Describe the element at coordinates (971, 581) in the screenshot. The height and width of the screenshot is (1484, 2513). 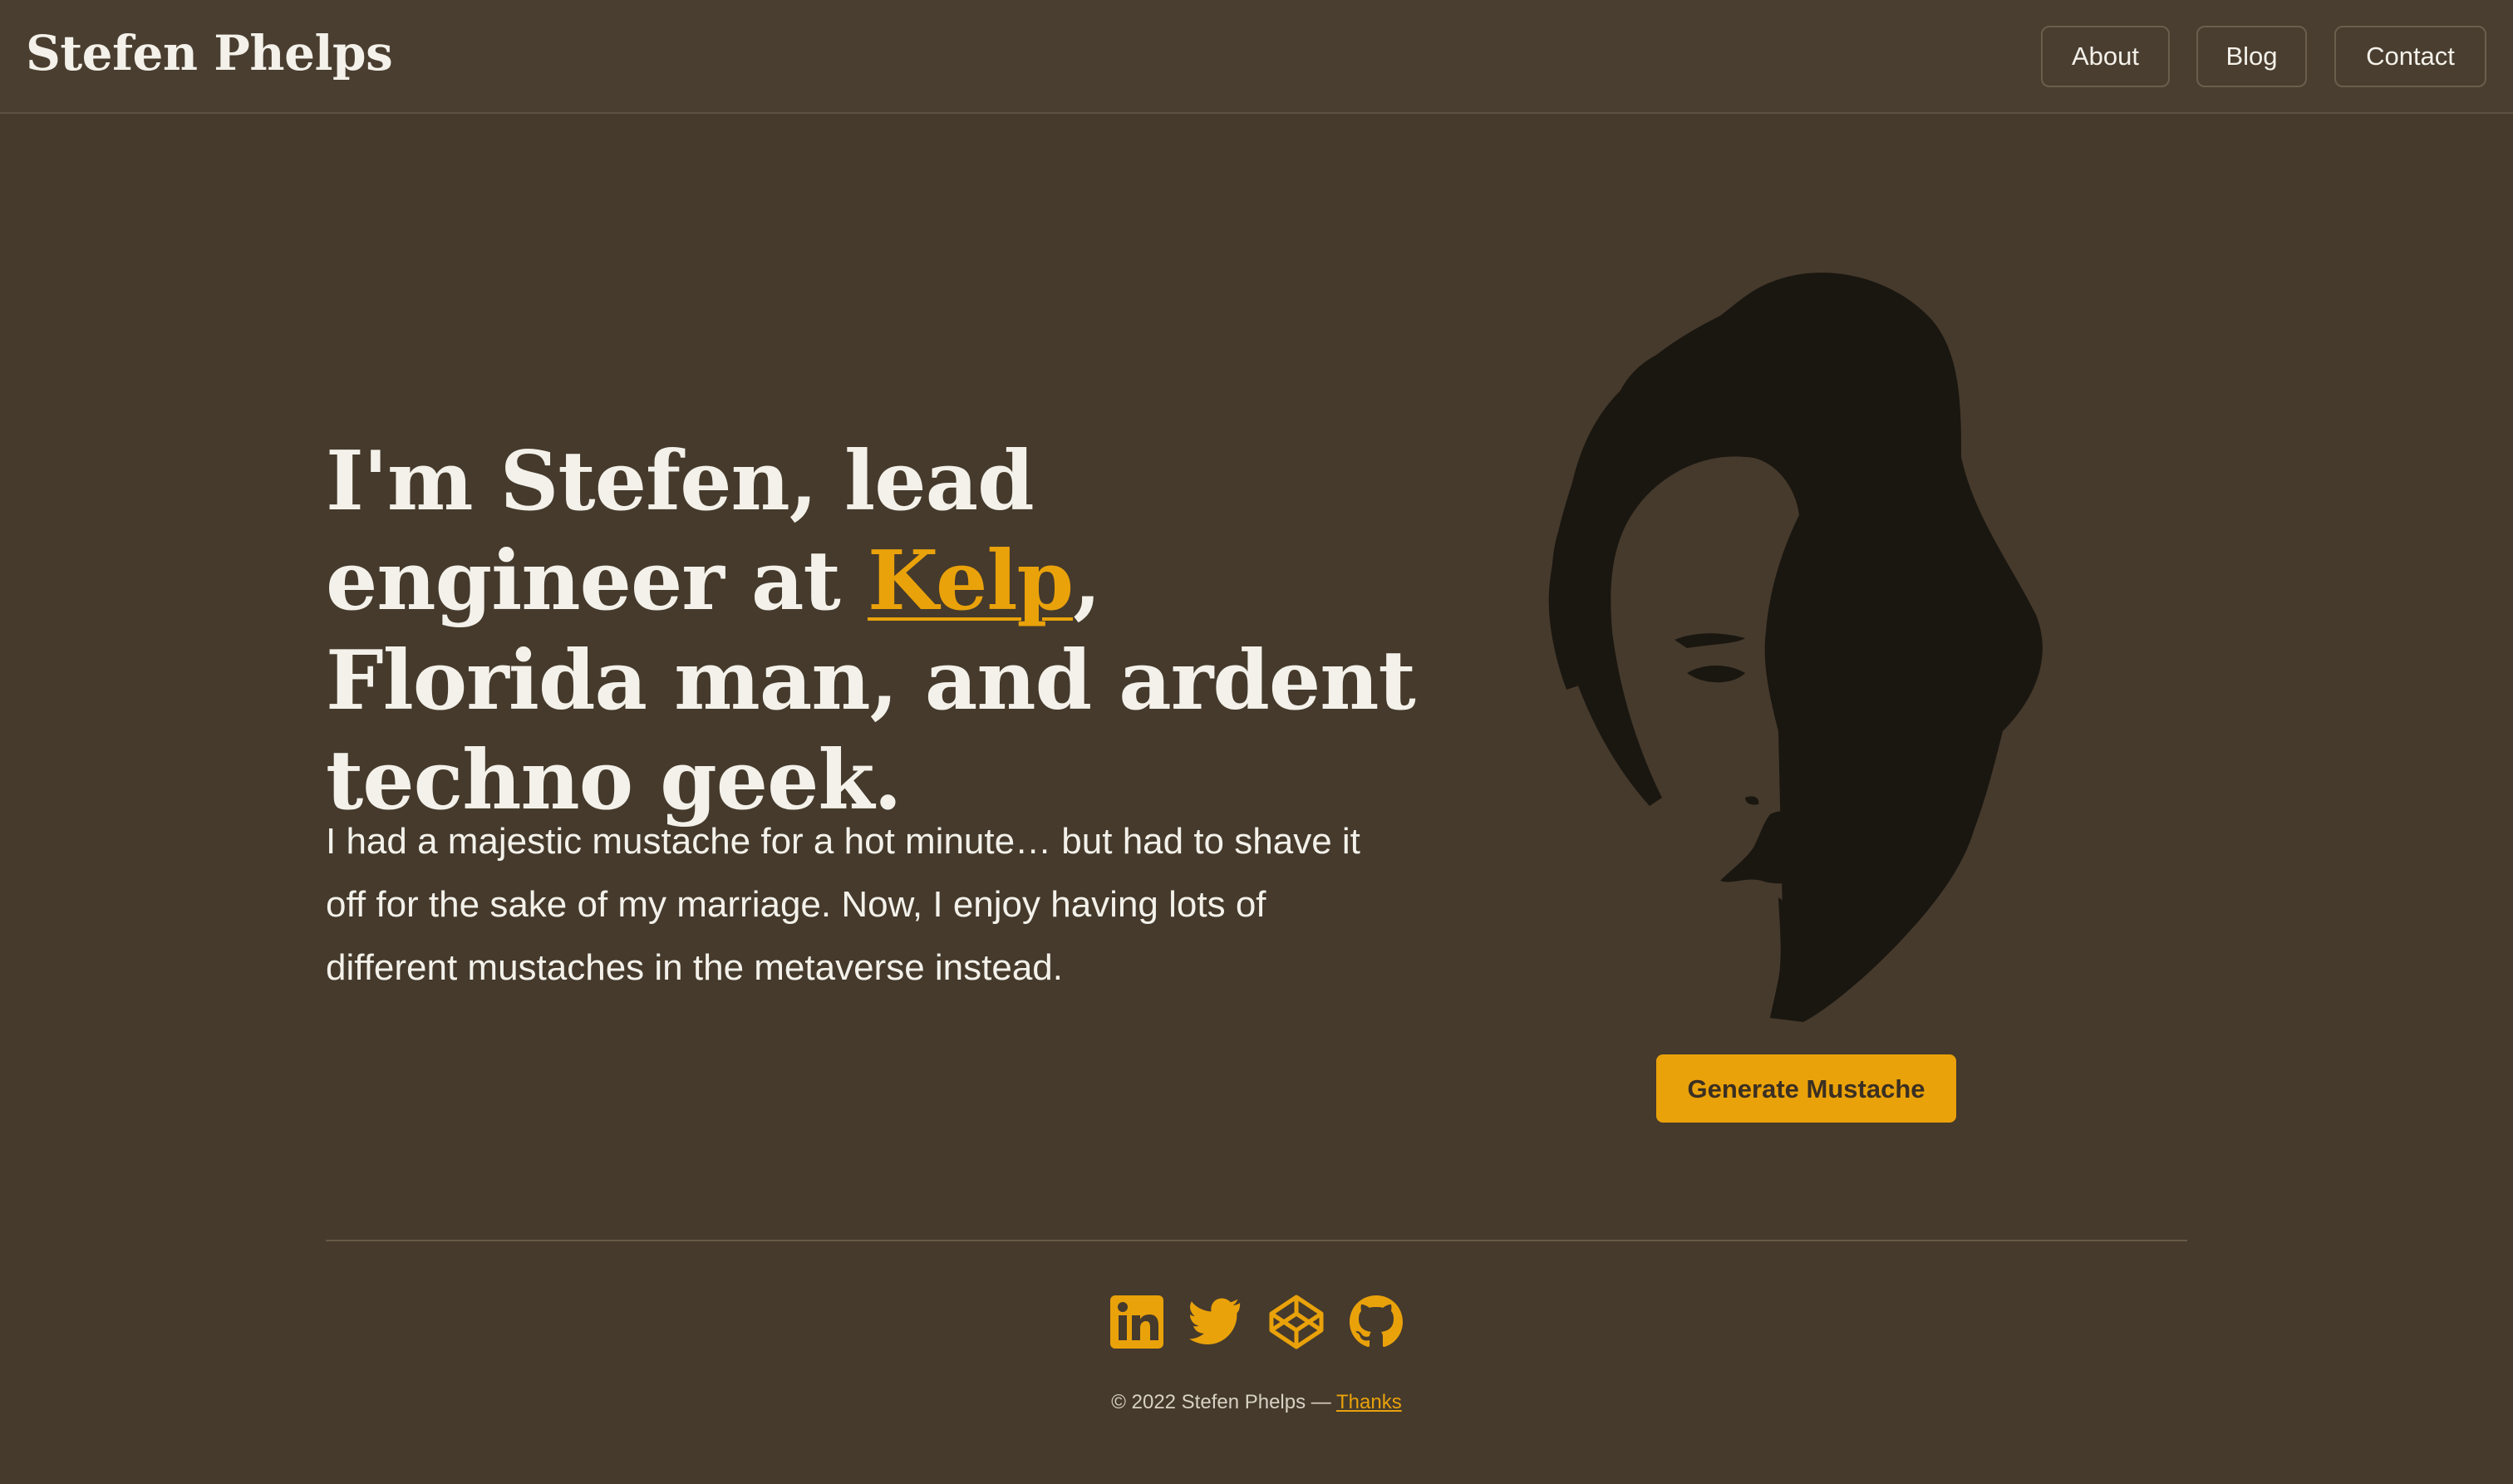
I see `kelp-link: Kelp` at that location.